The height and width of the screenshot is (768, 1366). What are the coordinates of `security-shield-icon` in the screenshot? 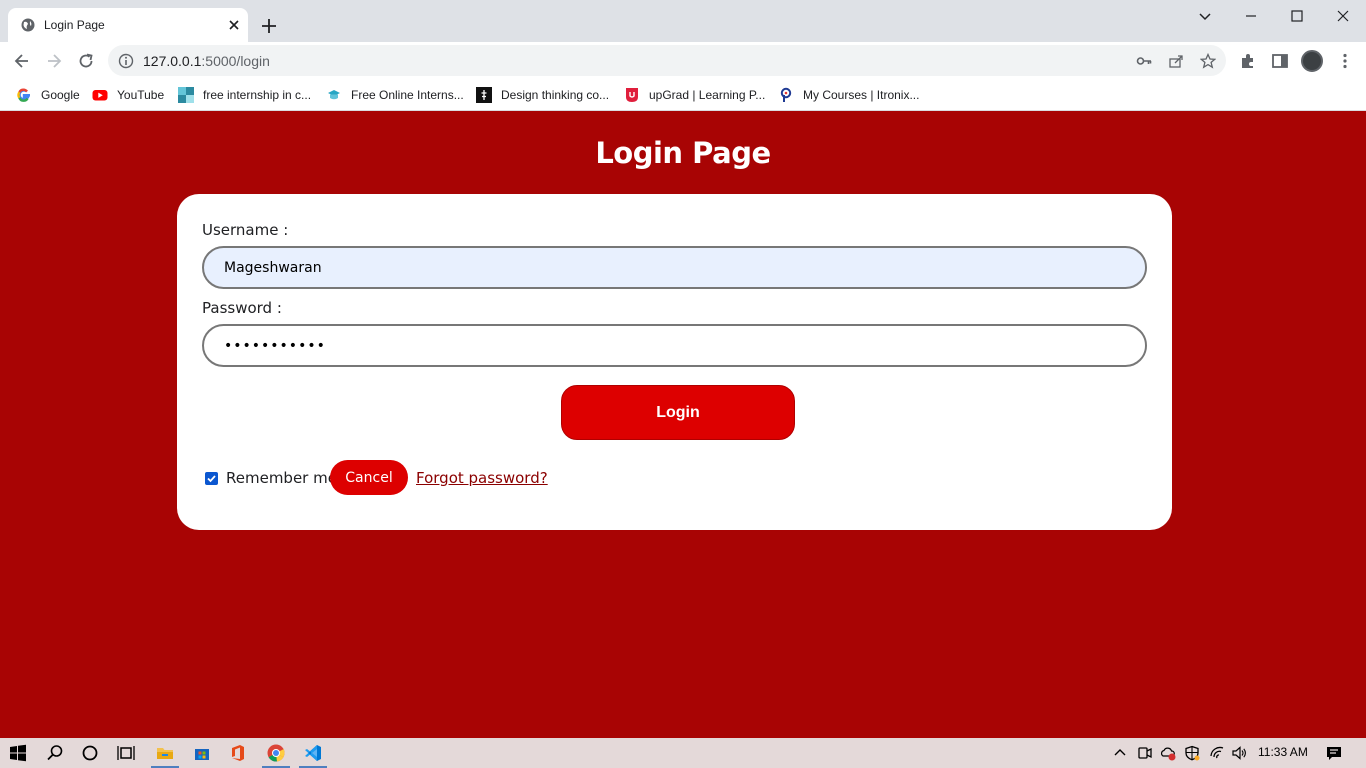 It's located at (1192, 753).